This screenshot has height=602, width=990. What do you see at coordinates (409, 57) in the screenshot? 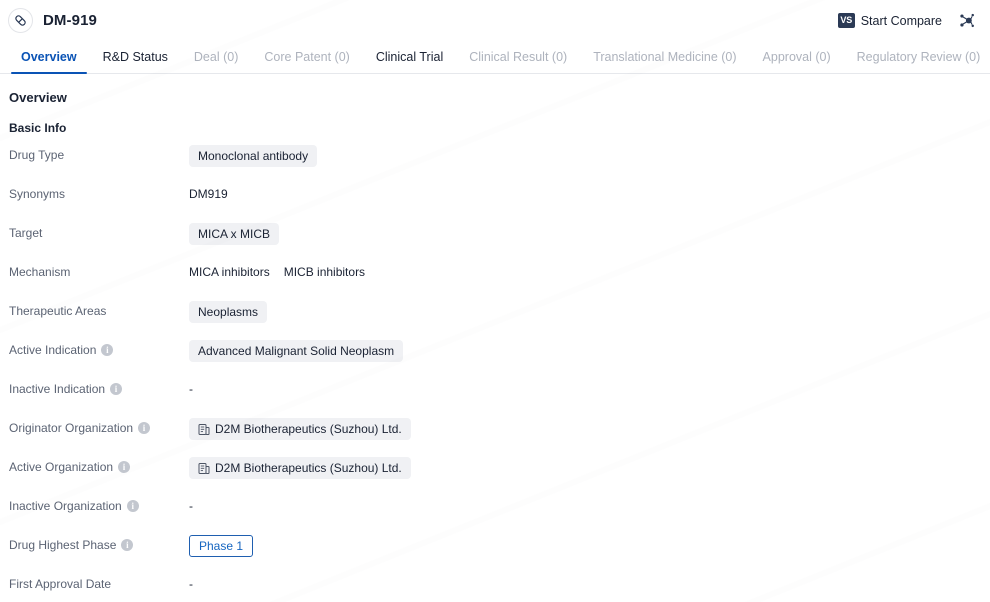
I see `tab-clinical-trial: Clinical Trial` at bounding box center [409, 57].